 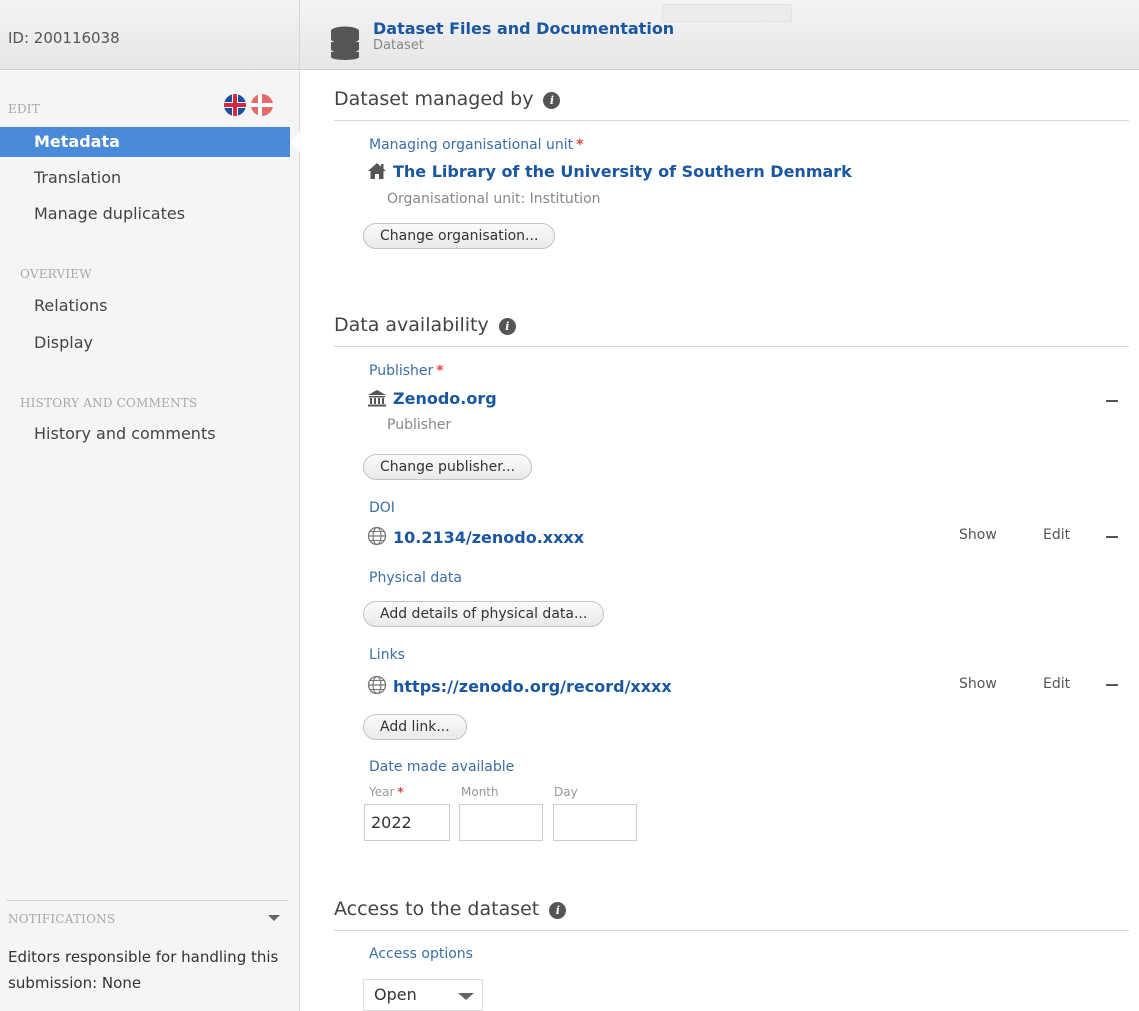 I want to click on header-placeholder, so click(x=727, y=13).